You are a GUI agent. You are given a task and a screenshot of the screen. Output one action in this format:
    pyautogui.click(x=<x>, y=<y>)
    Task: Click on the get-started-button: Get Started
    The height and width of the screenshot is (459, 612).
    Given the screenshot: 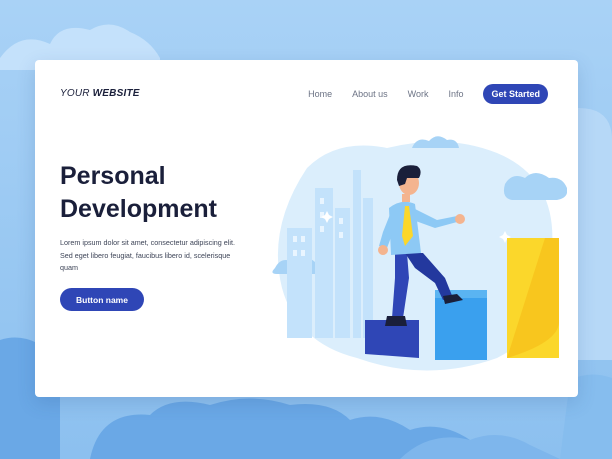 What is the action you would take?
    pyautogui.click(x=515, y=94)
    